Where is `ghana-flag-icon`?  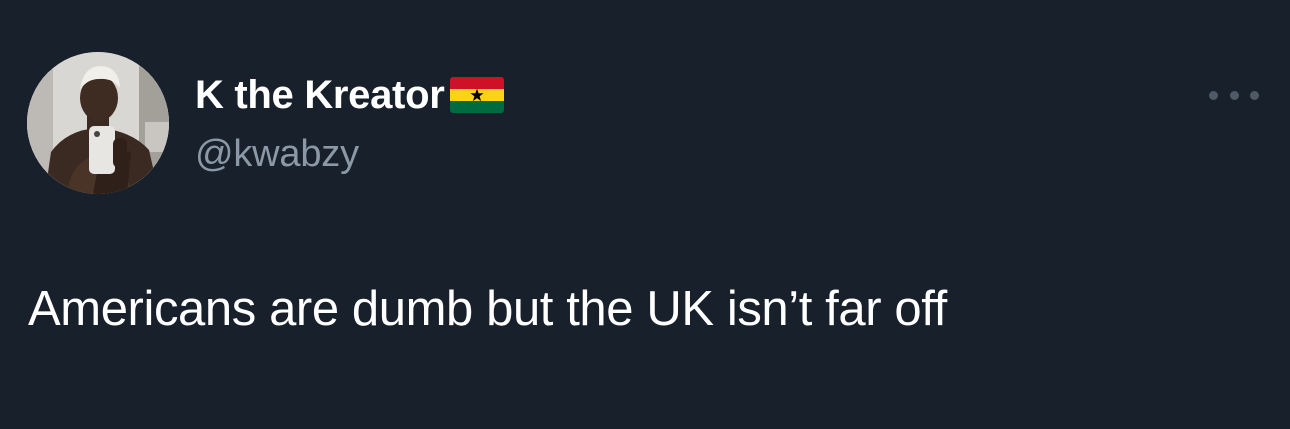 ghana-flag-icon is located at coordinates (477, 95).